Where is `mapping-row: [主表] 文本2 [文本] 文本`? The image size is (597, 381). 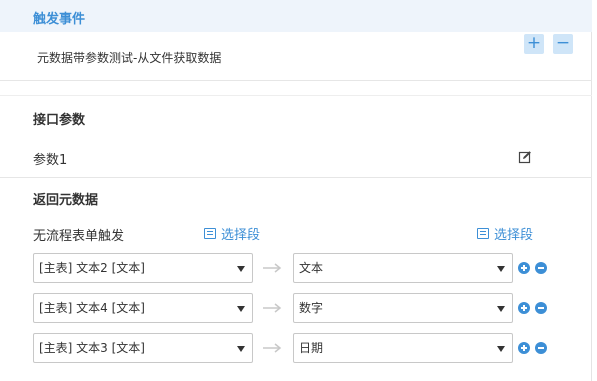 mapping-row: [主表] 文本2 [文本] 文本 is located at coordinates (296, 268).